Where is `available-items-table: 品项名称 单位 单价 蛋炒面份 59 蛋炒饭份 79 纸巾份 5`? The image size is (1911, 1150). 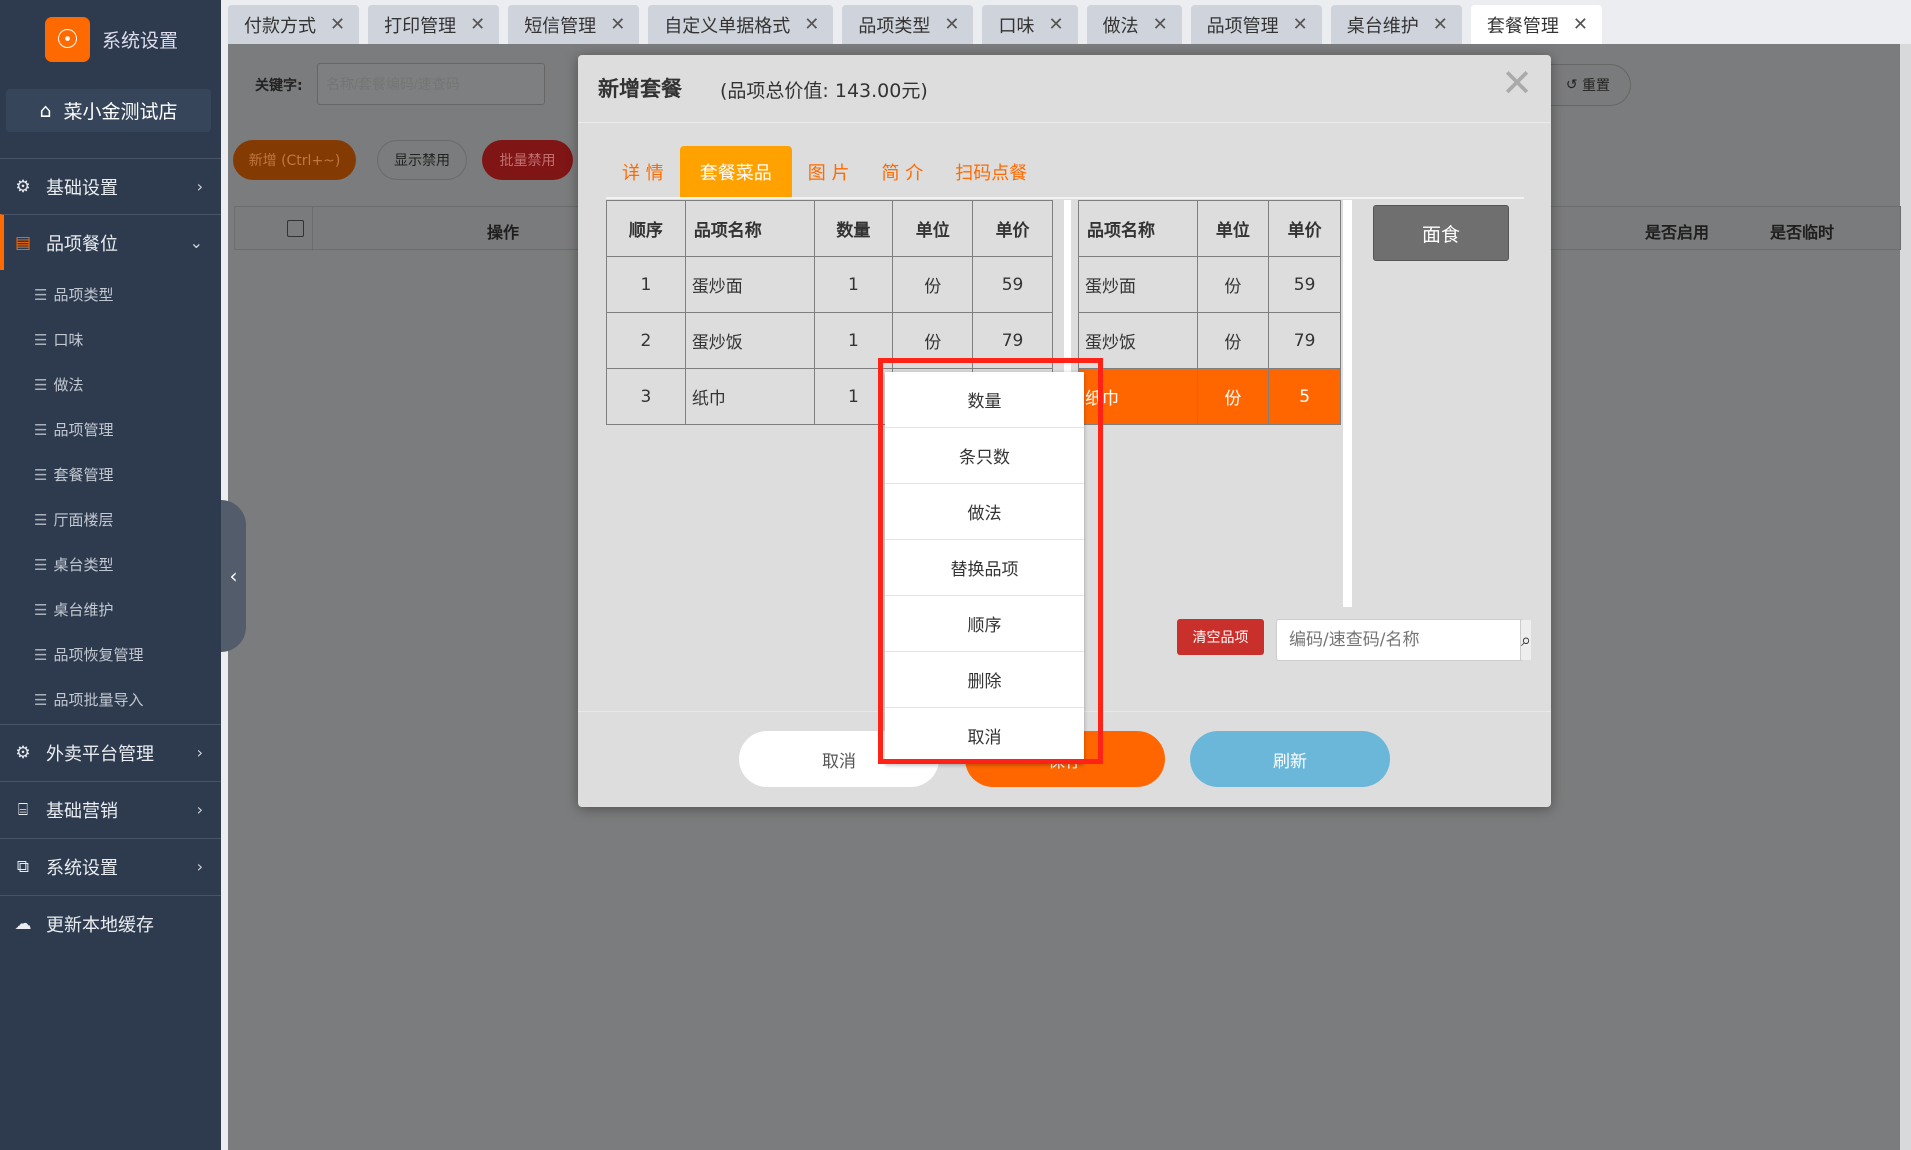
available-items-table: 品项名称 单位 单价 蛋炒面份 59 蛋炒饭份 79 纸巾份 5 is located at coordinates (1209, 312).